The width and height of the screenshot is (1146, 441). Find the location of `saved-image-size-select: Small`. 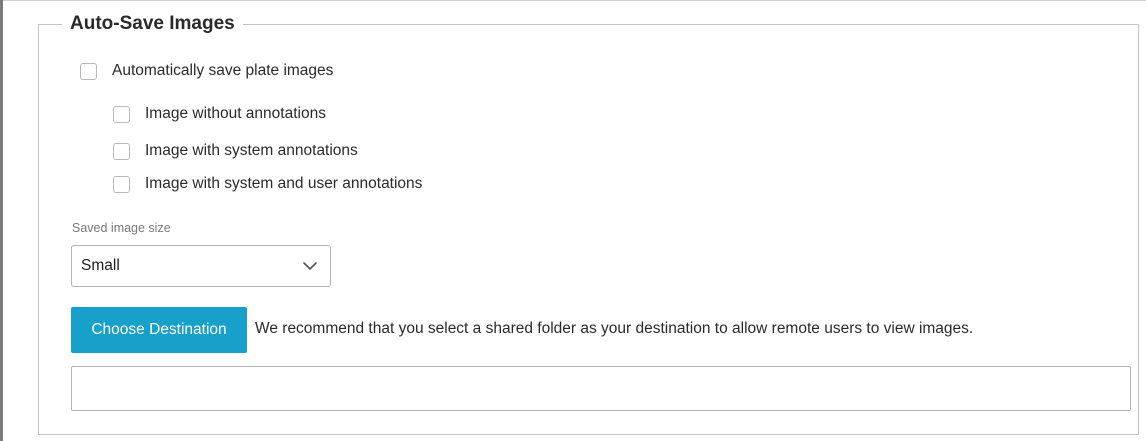

saved-image-size-select: Small is located at coordinates (201, 266).